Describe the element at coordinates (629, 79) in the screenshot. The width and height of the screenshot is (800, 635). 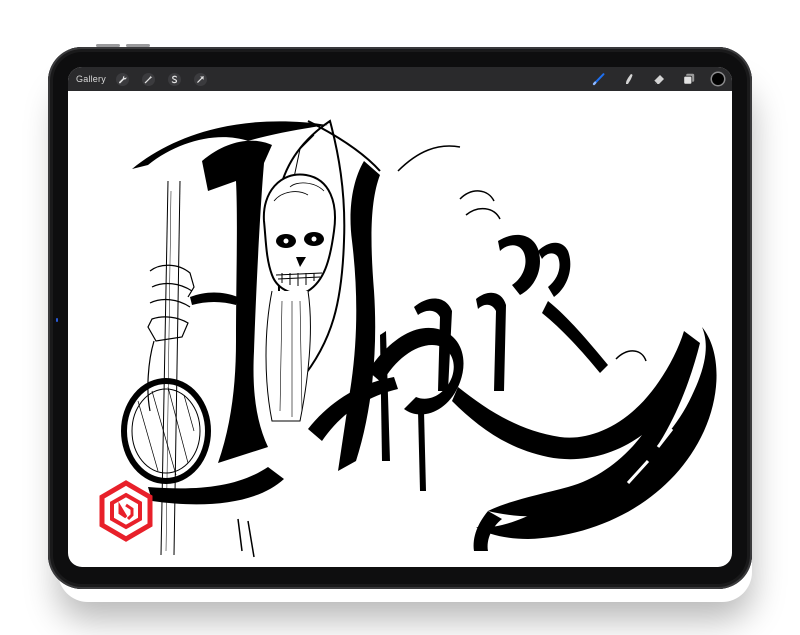
I see `smudge-icon` at that location.